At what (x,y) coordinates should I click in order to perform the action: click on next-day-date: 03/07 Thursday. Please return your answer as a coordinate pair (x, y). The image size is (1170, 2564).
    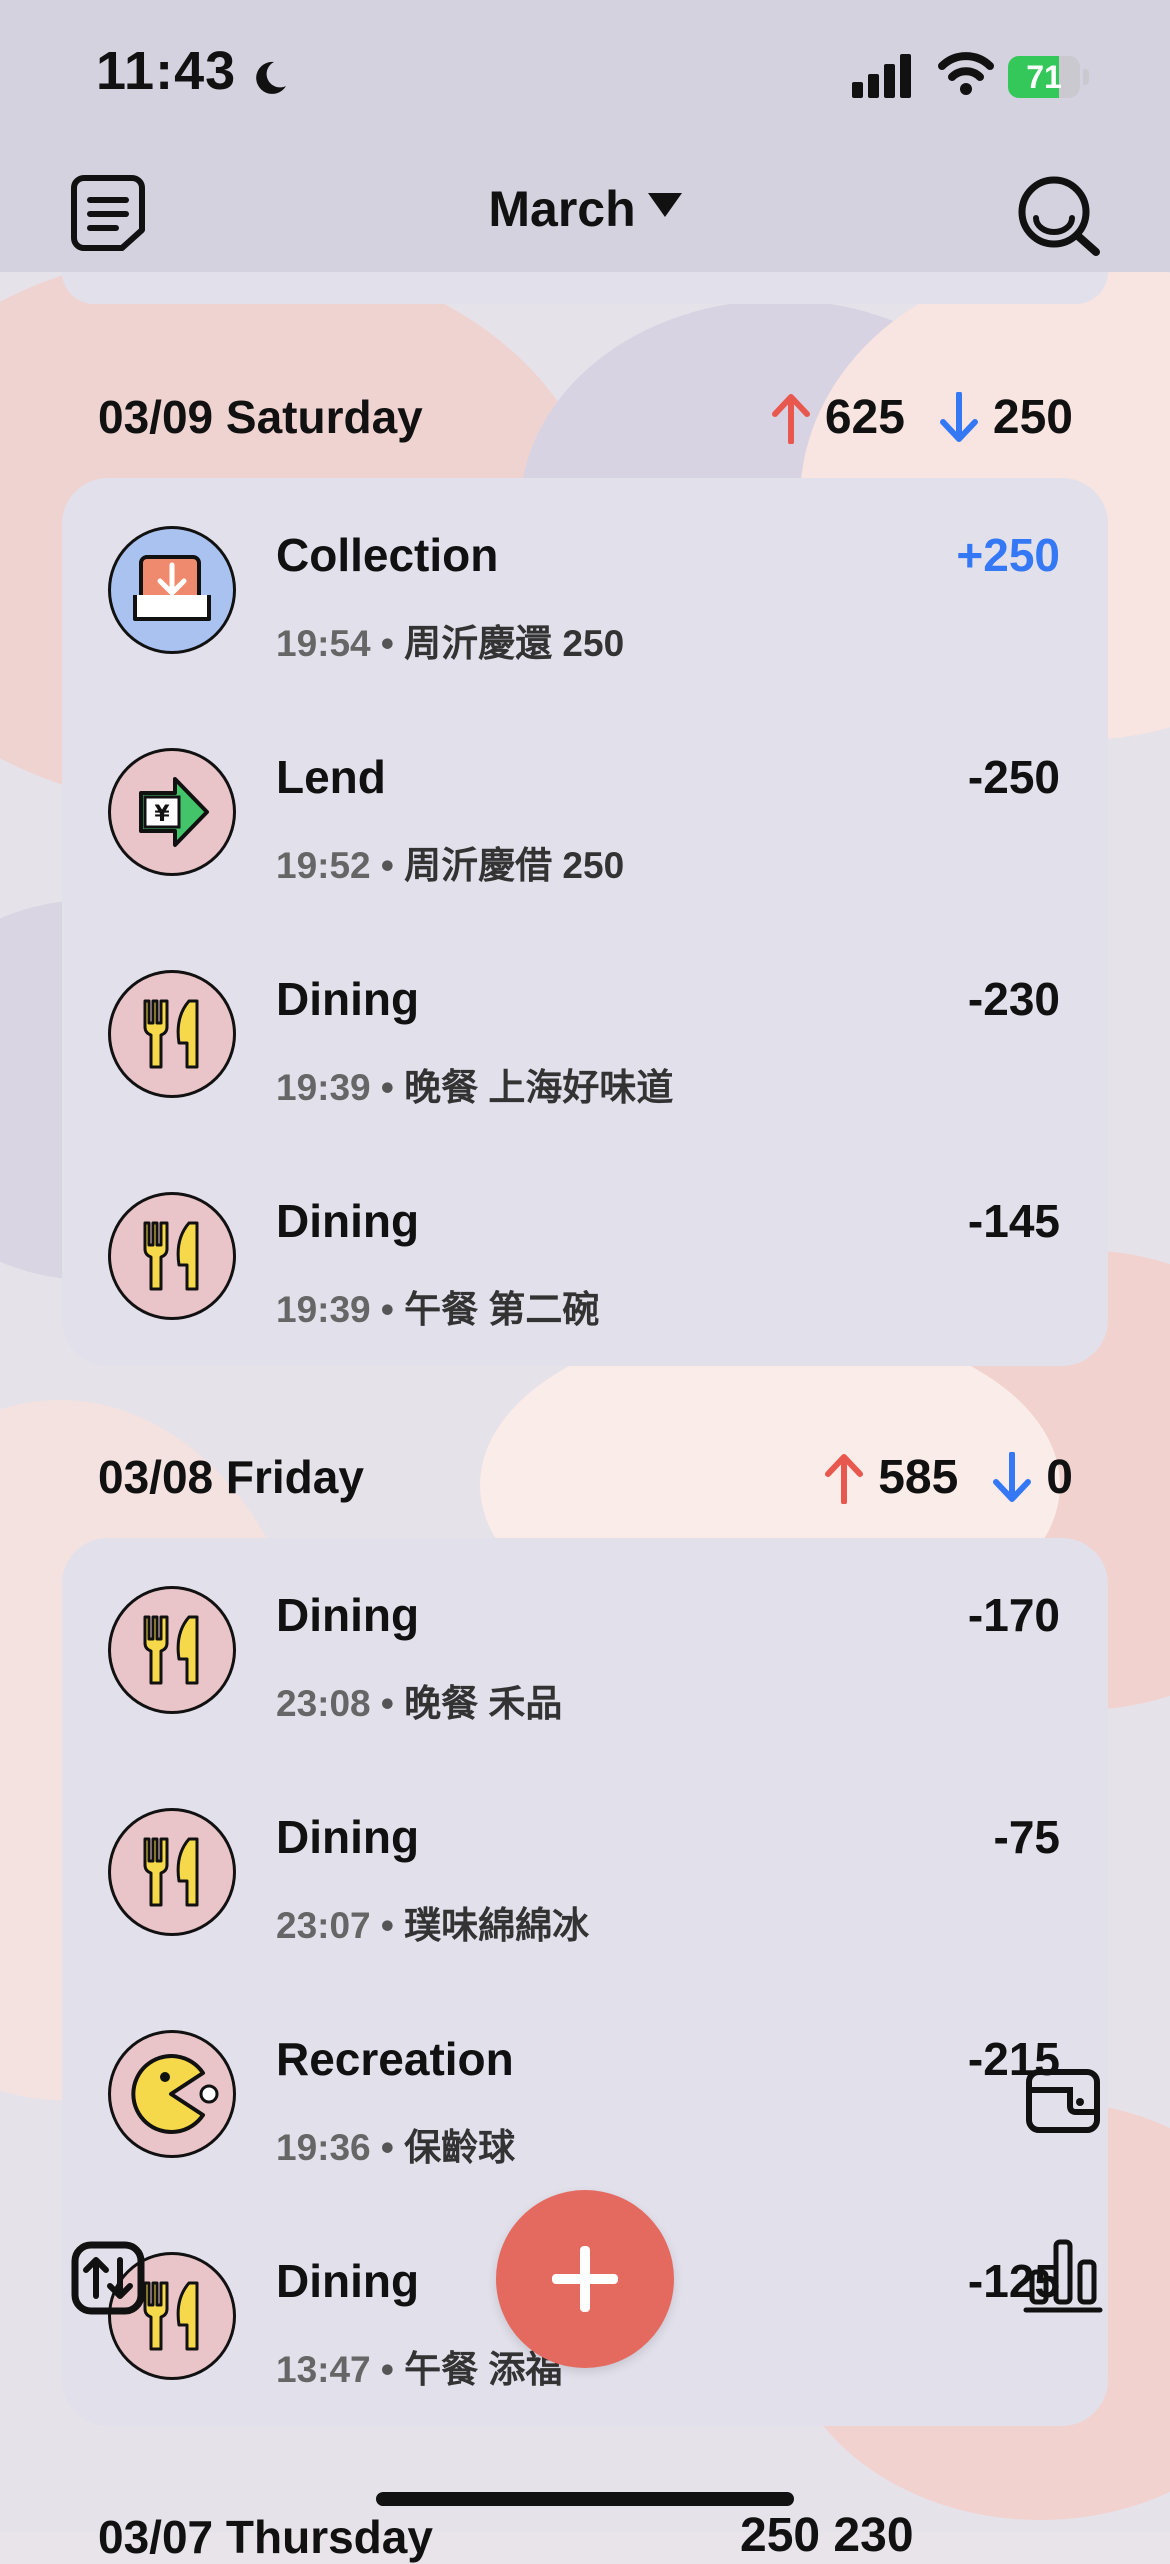
    Looking at the image, I should click on (265, 2537).